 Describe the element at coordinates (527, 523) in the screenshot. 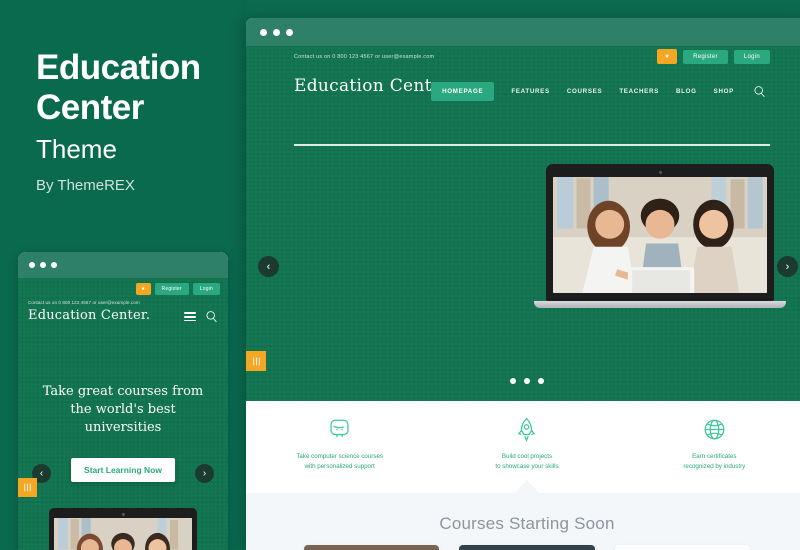

I see `courses-heading: Courses Starting Soon` at that location.